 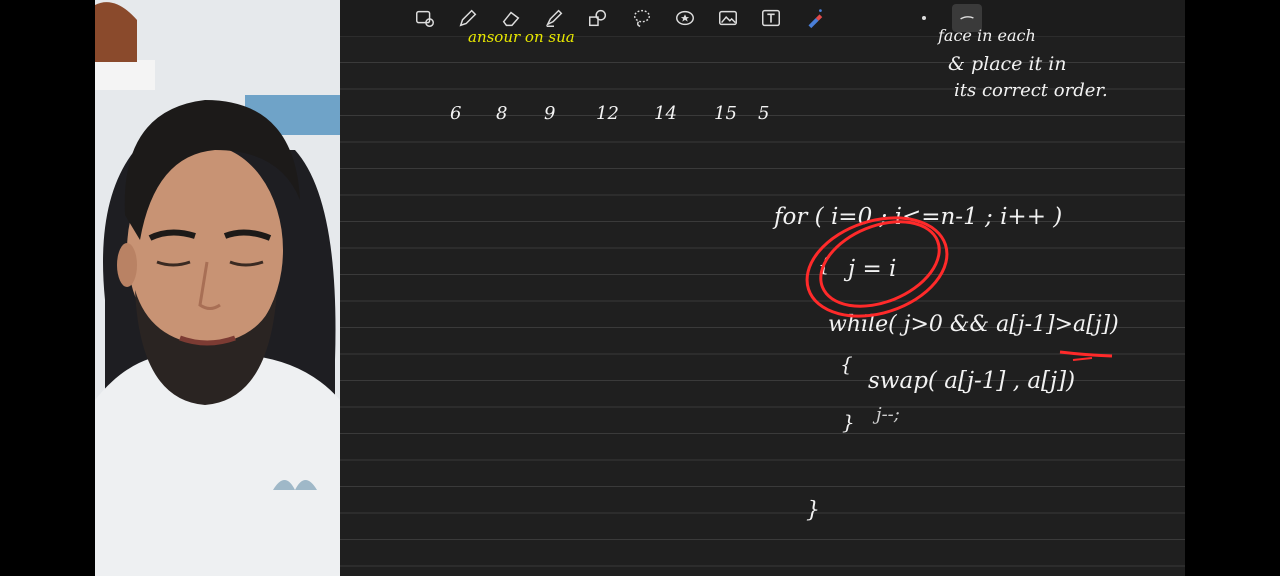 What do you see at coordinates (1007, 64) in the screenshot?
I see `note-line-2: & place it in` at bounding box center [1007, 64].